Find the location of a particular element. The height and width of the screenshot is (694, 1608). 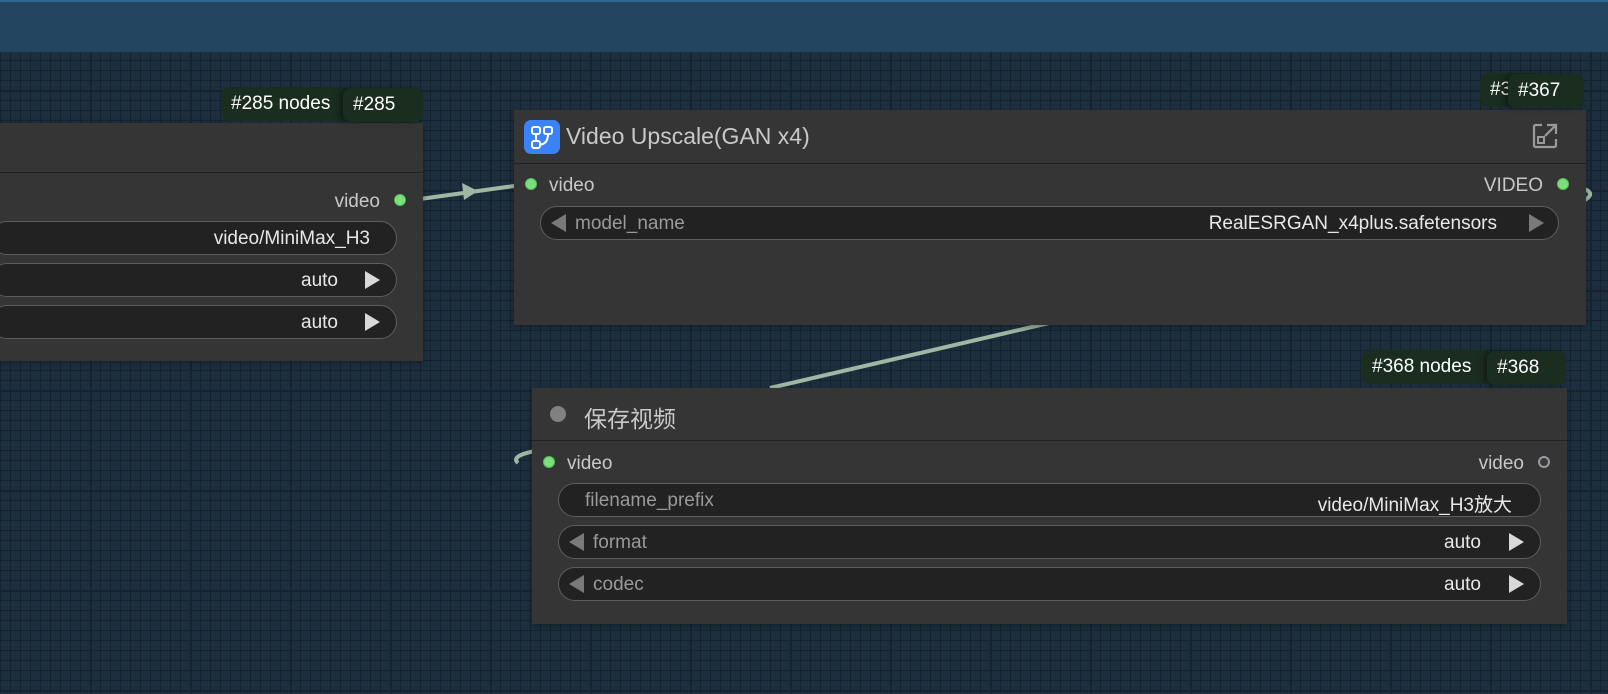

widget-value: RealESRGAN_x4plus.safetensors is located at coordinates (1352, 223).